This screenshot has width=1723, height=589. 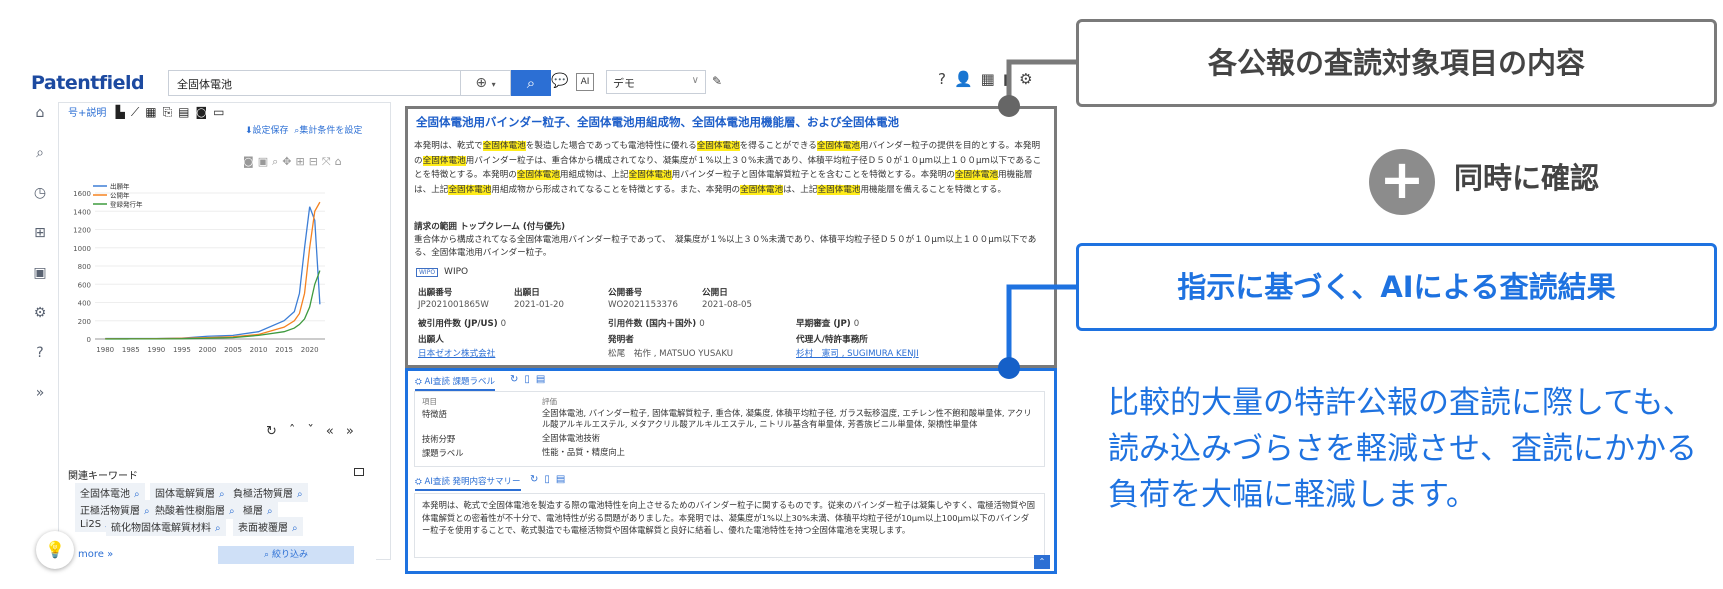 I want to click on plus-icon: +, so click(x=1402, y=182).